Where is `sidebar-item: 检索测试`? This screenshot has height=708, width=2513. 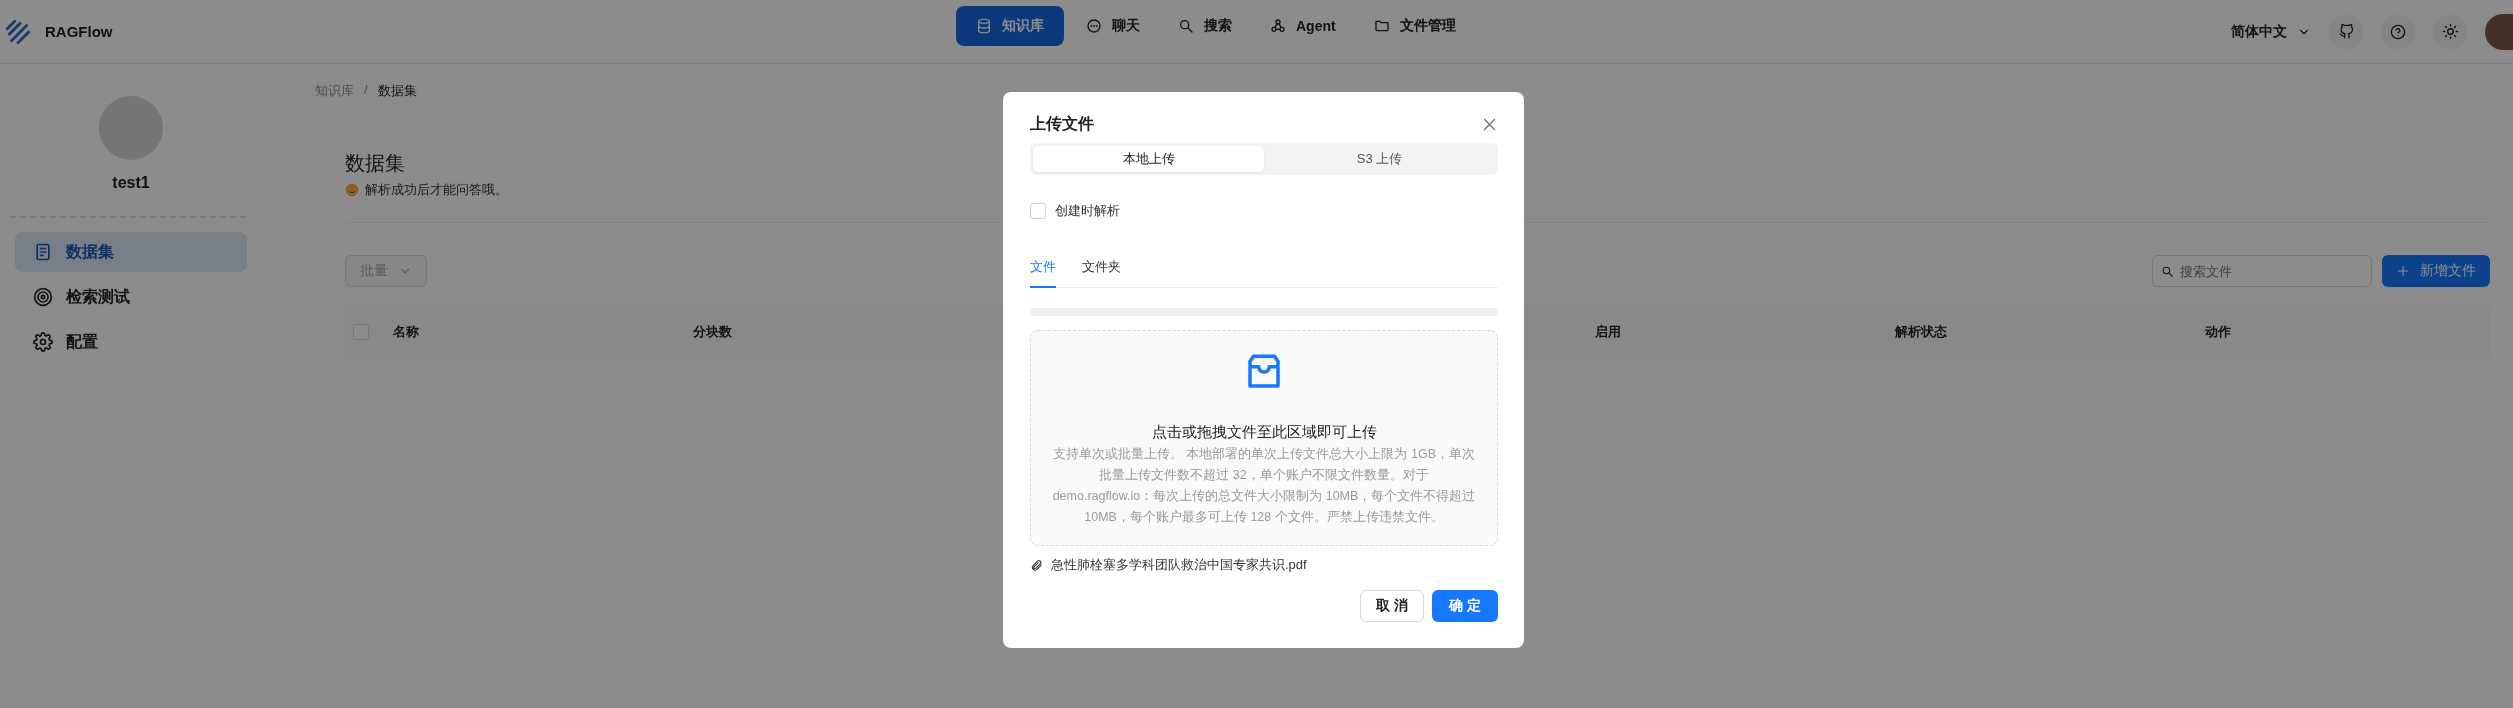
sidebar-item: 检索测试 is located at coordinates (131, 297).